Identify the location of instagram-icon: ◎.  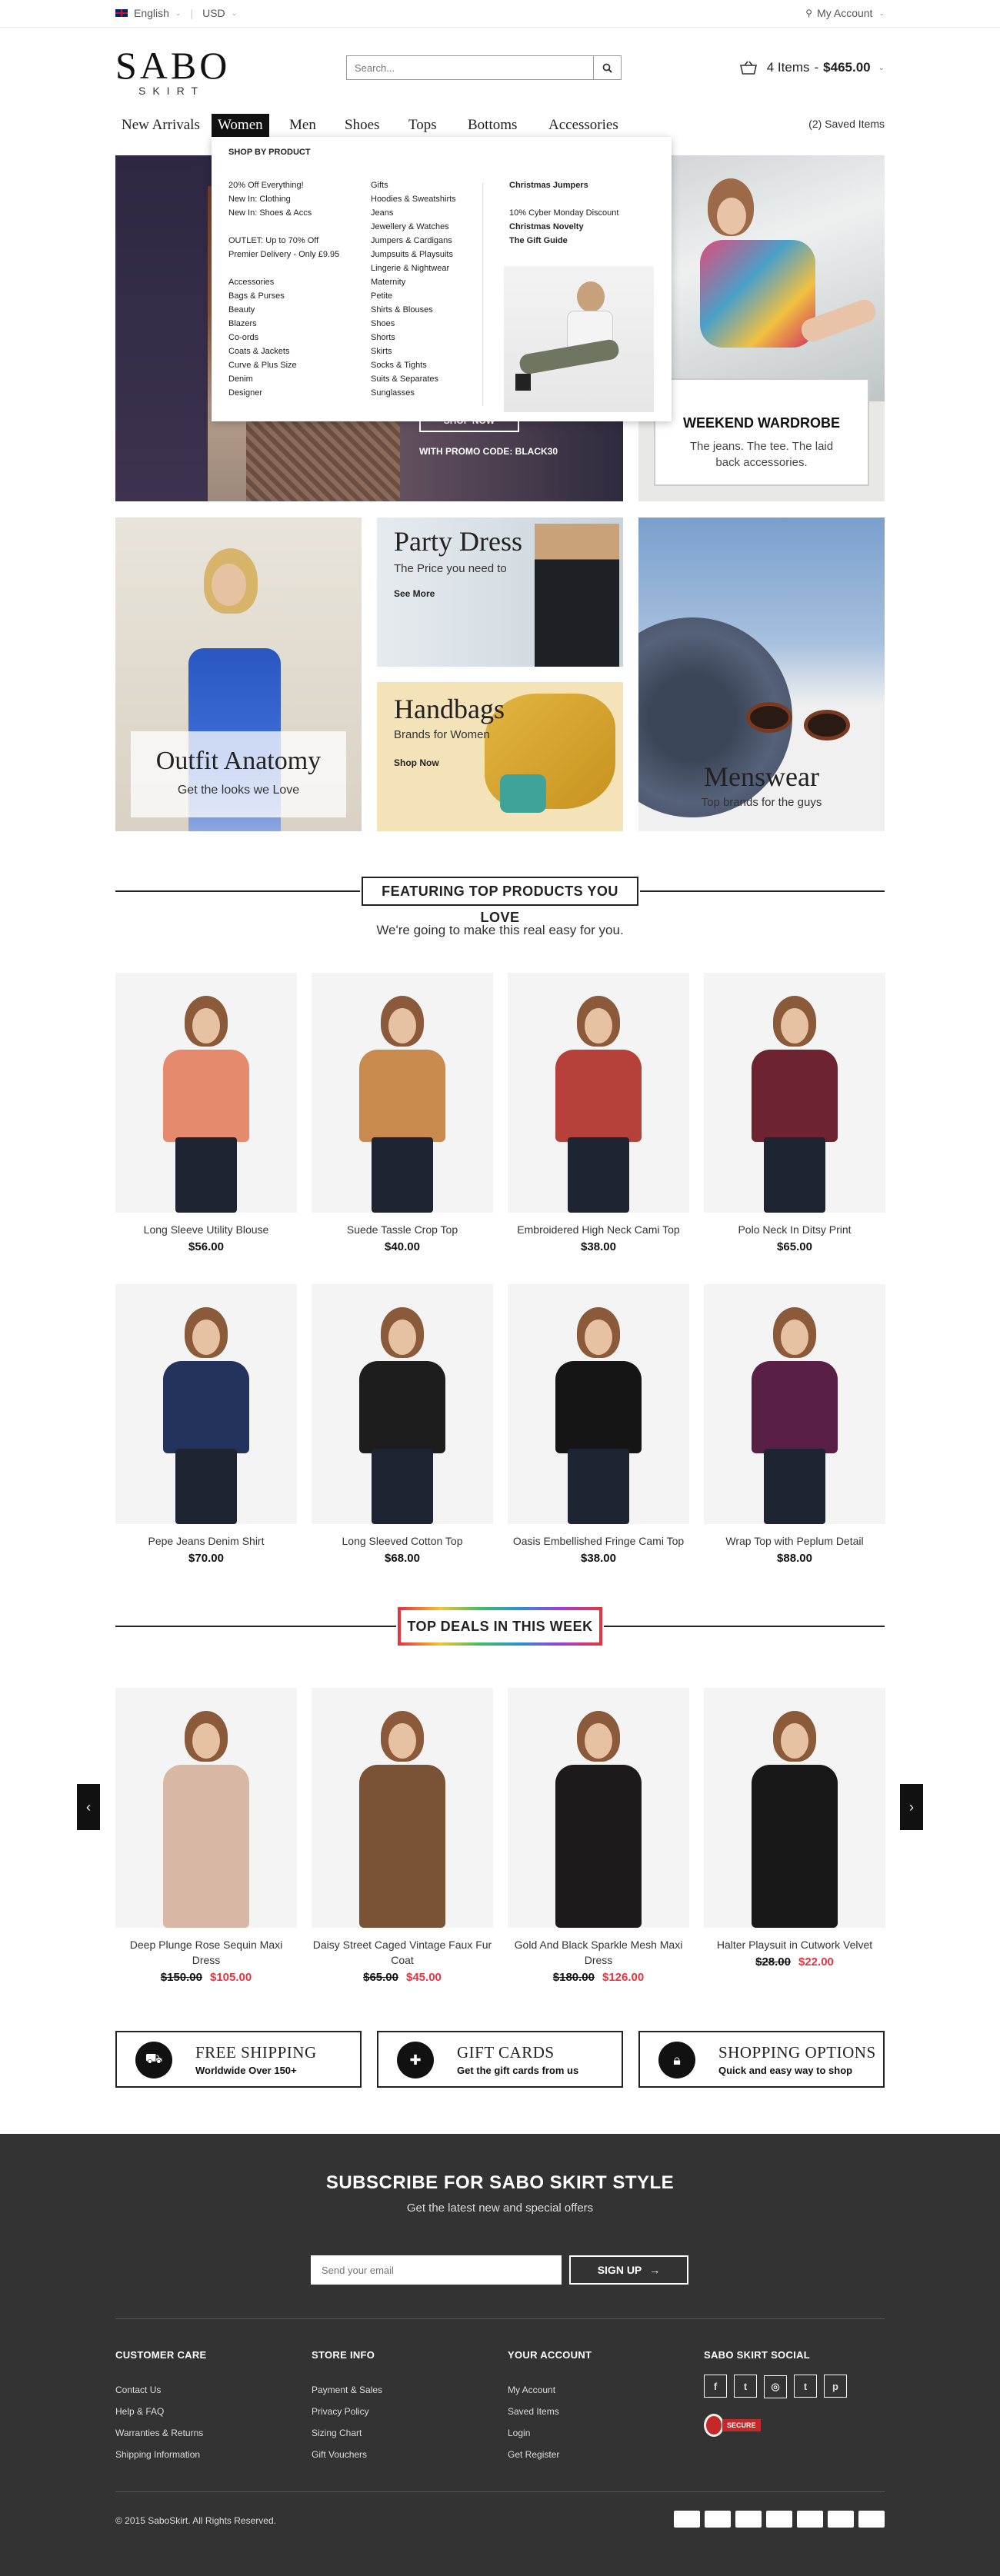
(776, 2386).